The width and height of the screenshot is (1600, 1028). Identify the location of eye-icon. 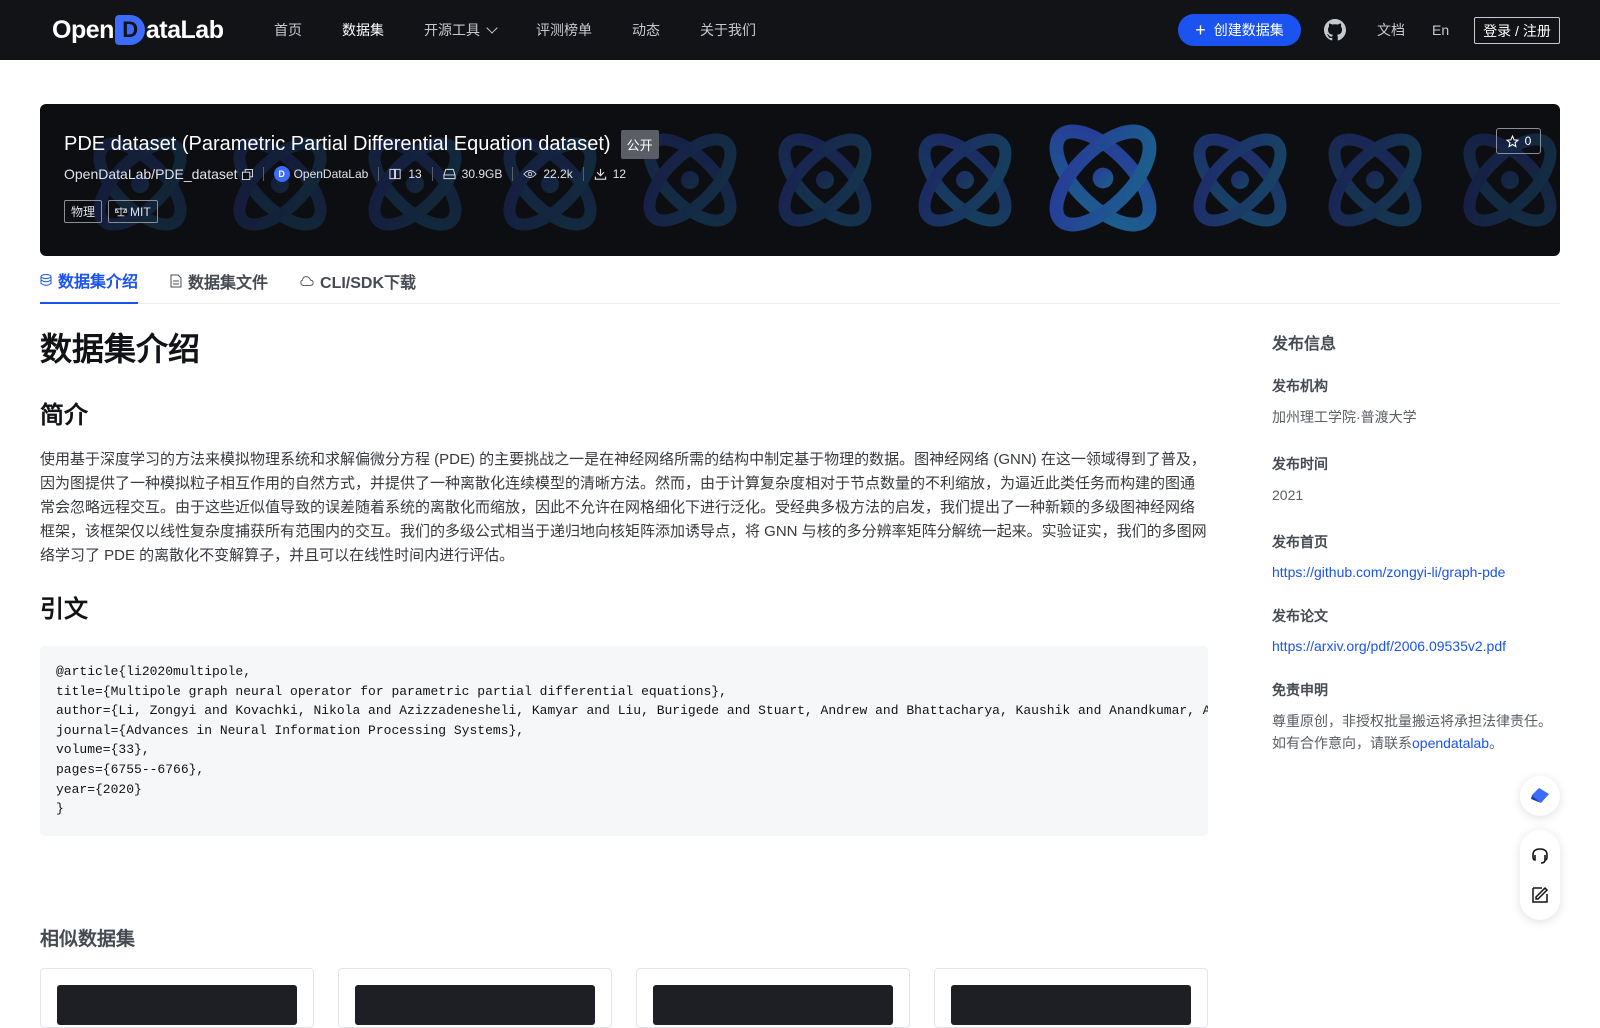
(530, 174).